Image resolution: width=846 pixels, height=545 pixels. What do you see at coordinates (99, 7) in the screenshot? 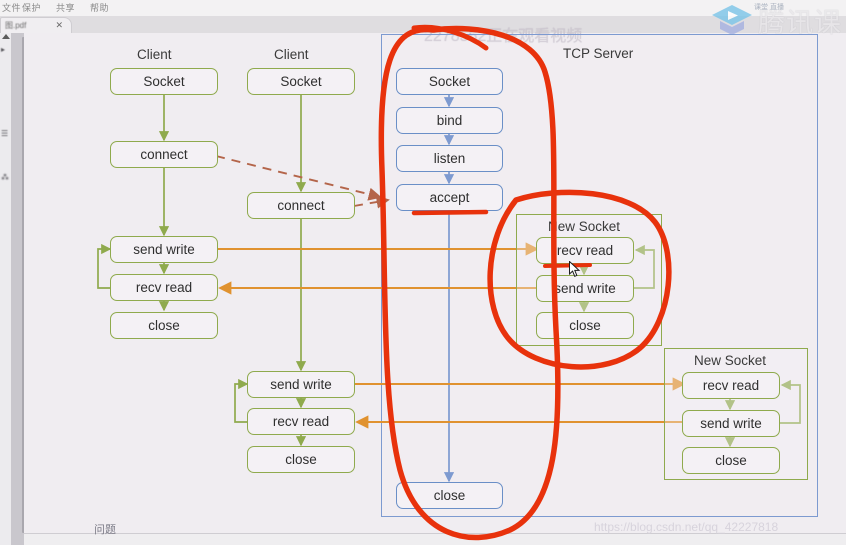
I see `menu-item-help: 帮助` at bounding box center [99, 7].